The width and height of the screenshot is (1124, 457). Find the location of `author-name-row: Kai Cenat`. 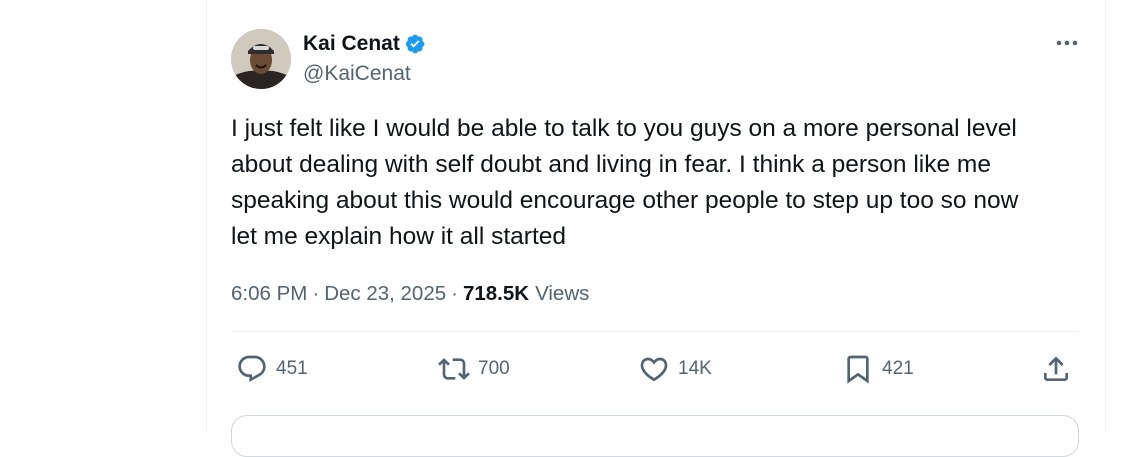

author-name-row: Kai Cenat is located at coordinates (364, 44).